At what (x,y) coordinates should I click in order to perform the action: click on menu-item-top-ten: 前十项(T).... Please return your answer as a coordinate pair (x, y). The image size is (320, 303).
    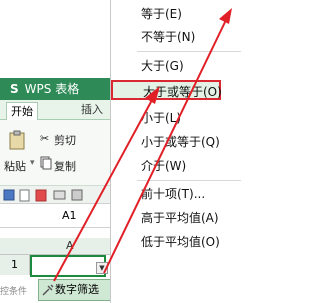
    Looking at the image, I should click on (177, 194).